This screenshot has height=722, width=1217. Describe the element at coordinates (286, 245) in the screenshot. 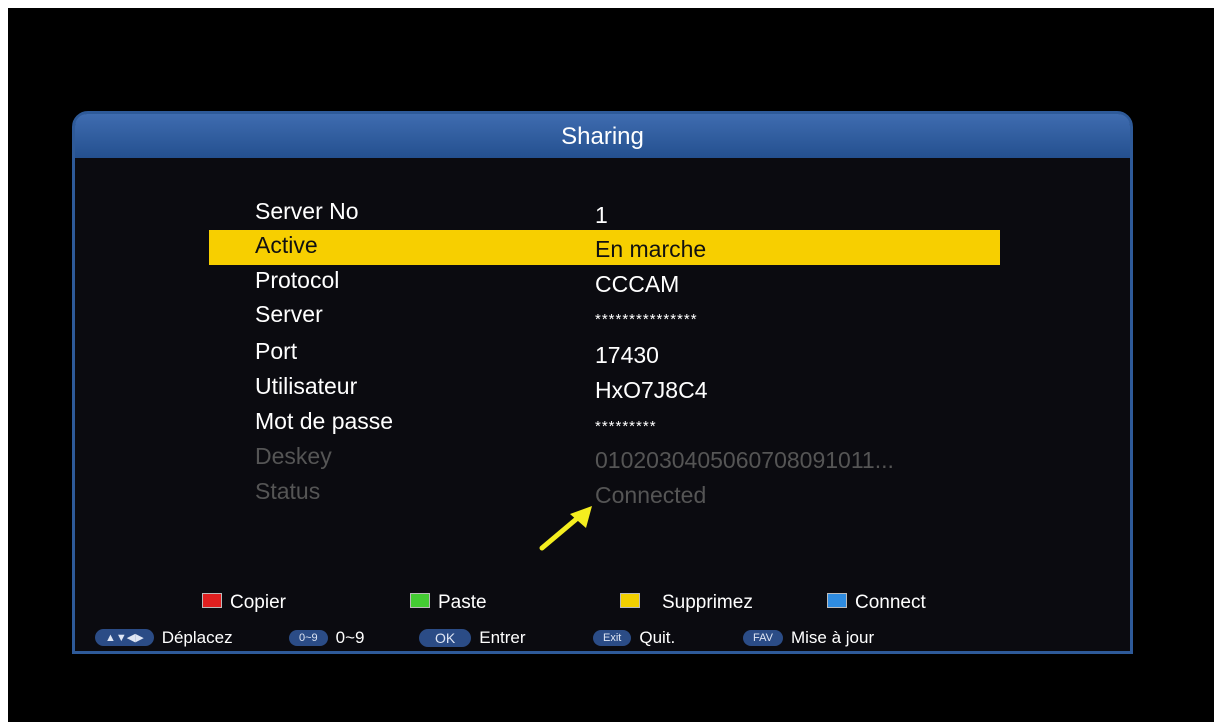

I see `field-label: Active` at that location.